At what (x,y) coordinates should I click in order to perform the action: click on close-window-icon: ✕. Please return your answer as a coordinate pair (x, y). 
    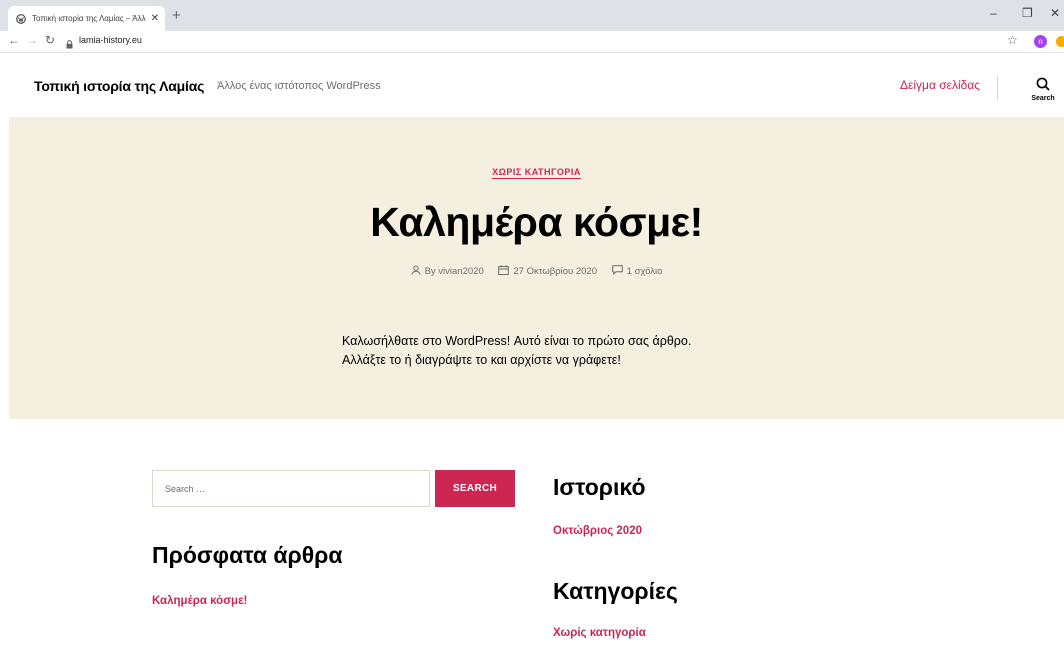
    Looking at the image, I should click on (1055, 13).